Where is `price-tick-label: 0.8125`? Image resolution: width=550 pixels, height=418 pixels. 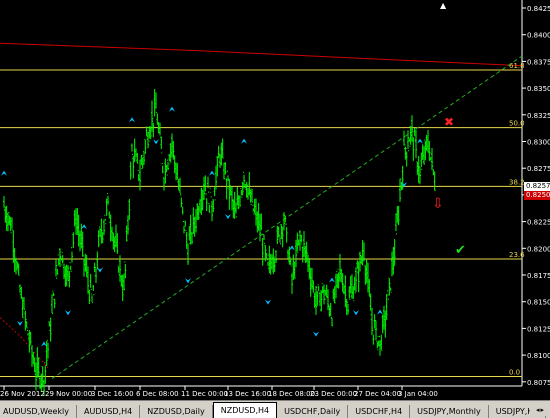
price-tick-label: 0.8125 is located at coordinates (538, 329).